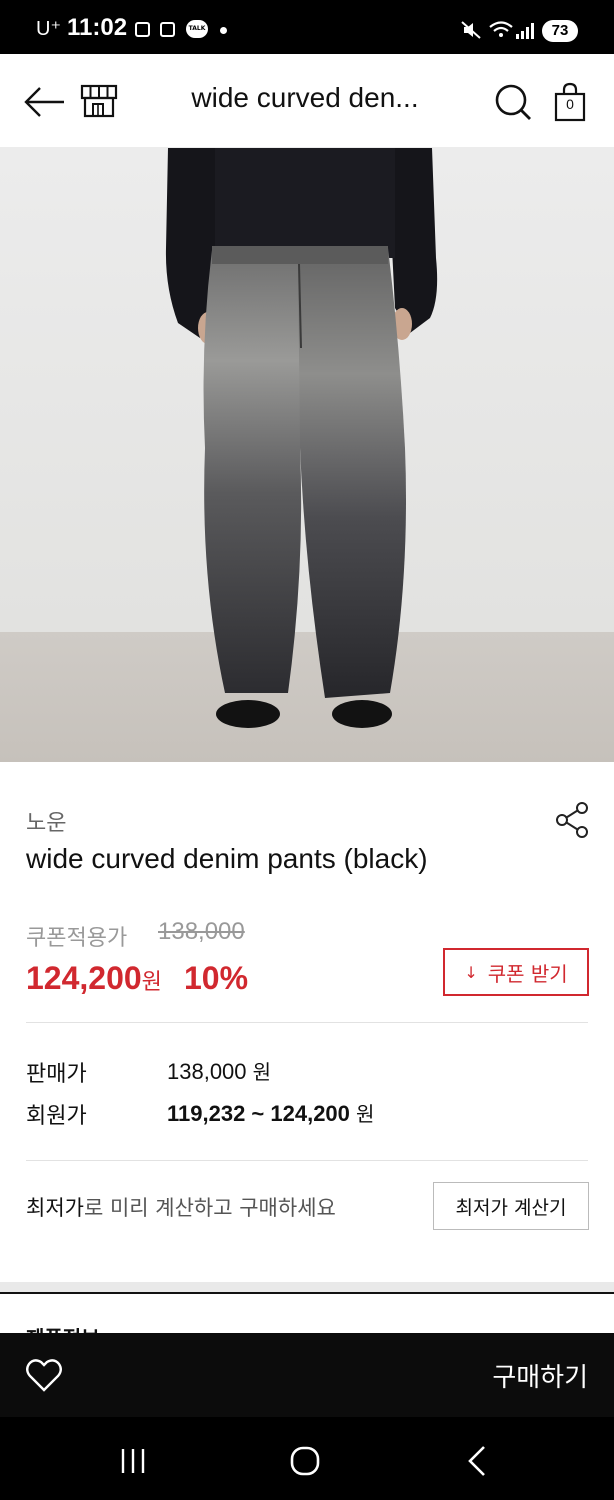 Image resolution: width=614 pixels, height=1500 pixels. Describe the element at coordinates (223, 30) in the screenshot. I see `notification-dot-icon` at that location.